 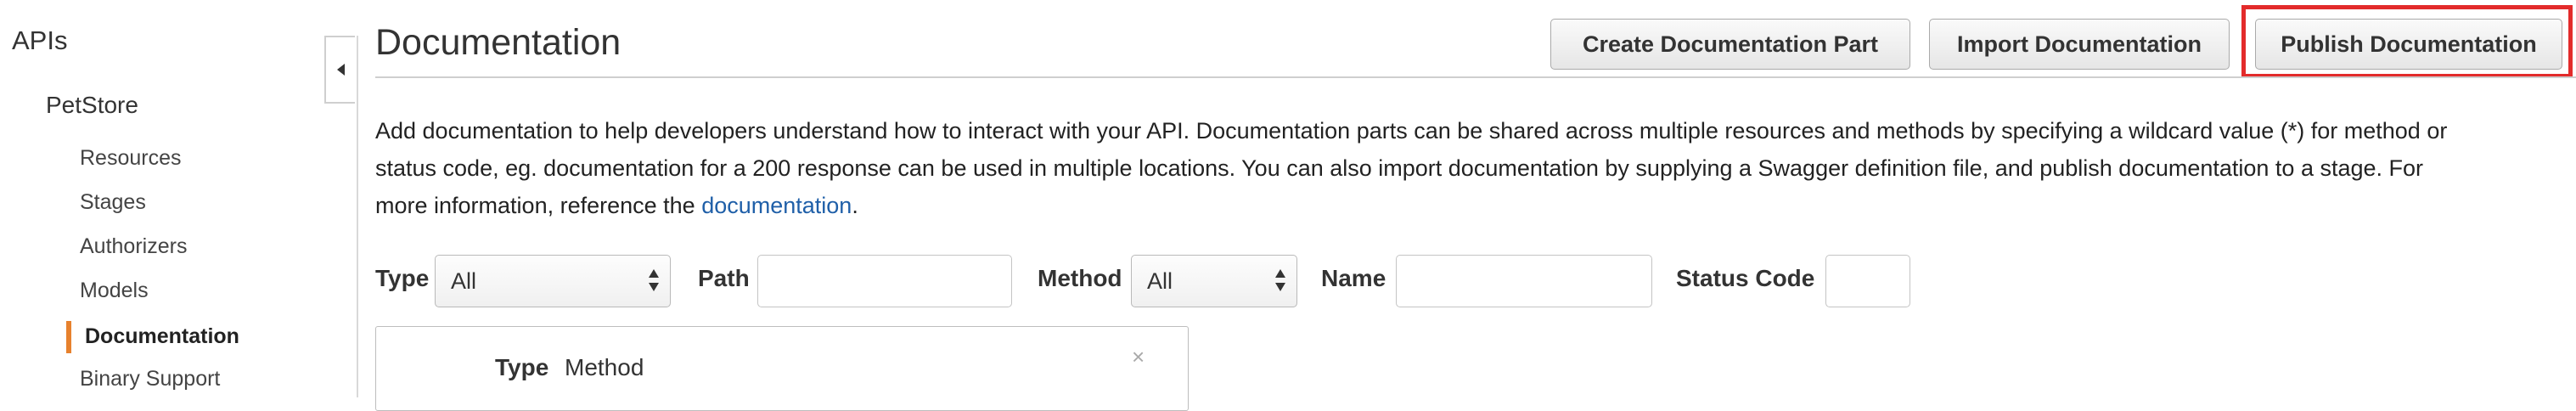 What do you see at coordinates (724, 278) in the screenshot?
I see `path-filter-label: Path` at bounding box center [724, 278].